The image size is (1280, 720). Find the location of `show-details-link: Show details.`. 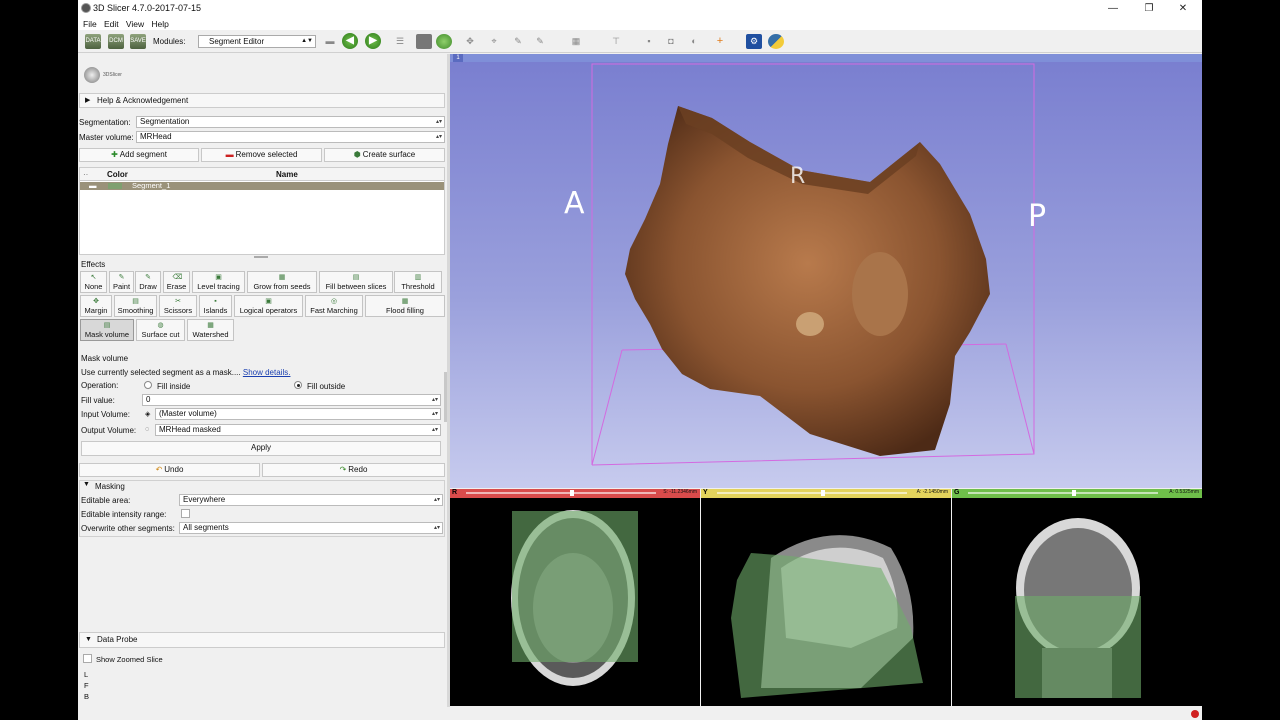

show-details-link: Show details. is located at coordinates (267, 372).